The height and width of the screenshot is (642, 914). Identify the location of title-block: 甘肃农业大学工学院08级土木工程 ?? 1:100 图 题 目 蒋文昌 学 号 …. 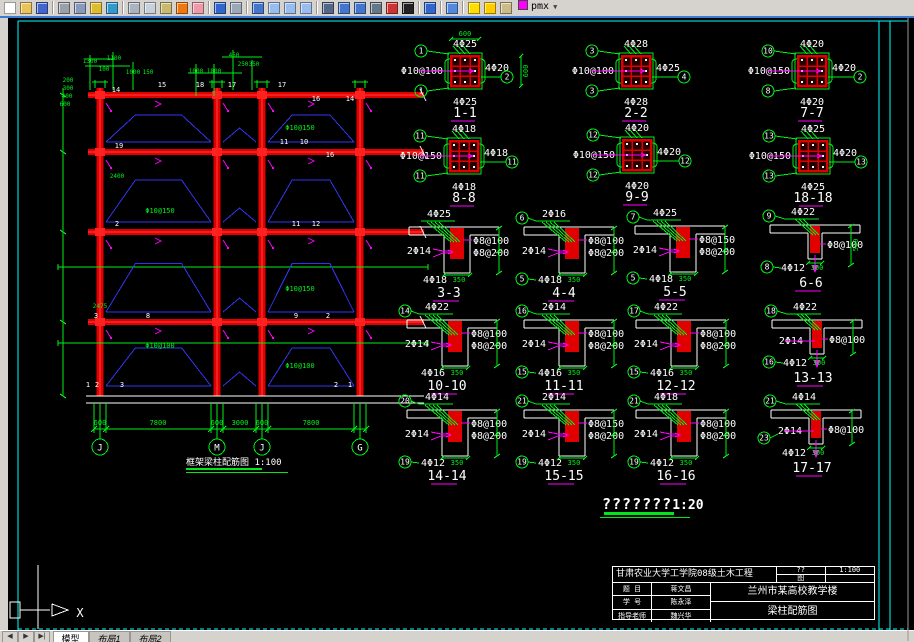
(743, 594).